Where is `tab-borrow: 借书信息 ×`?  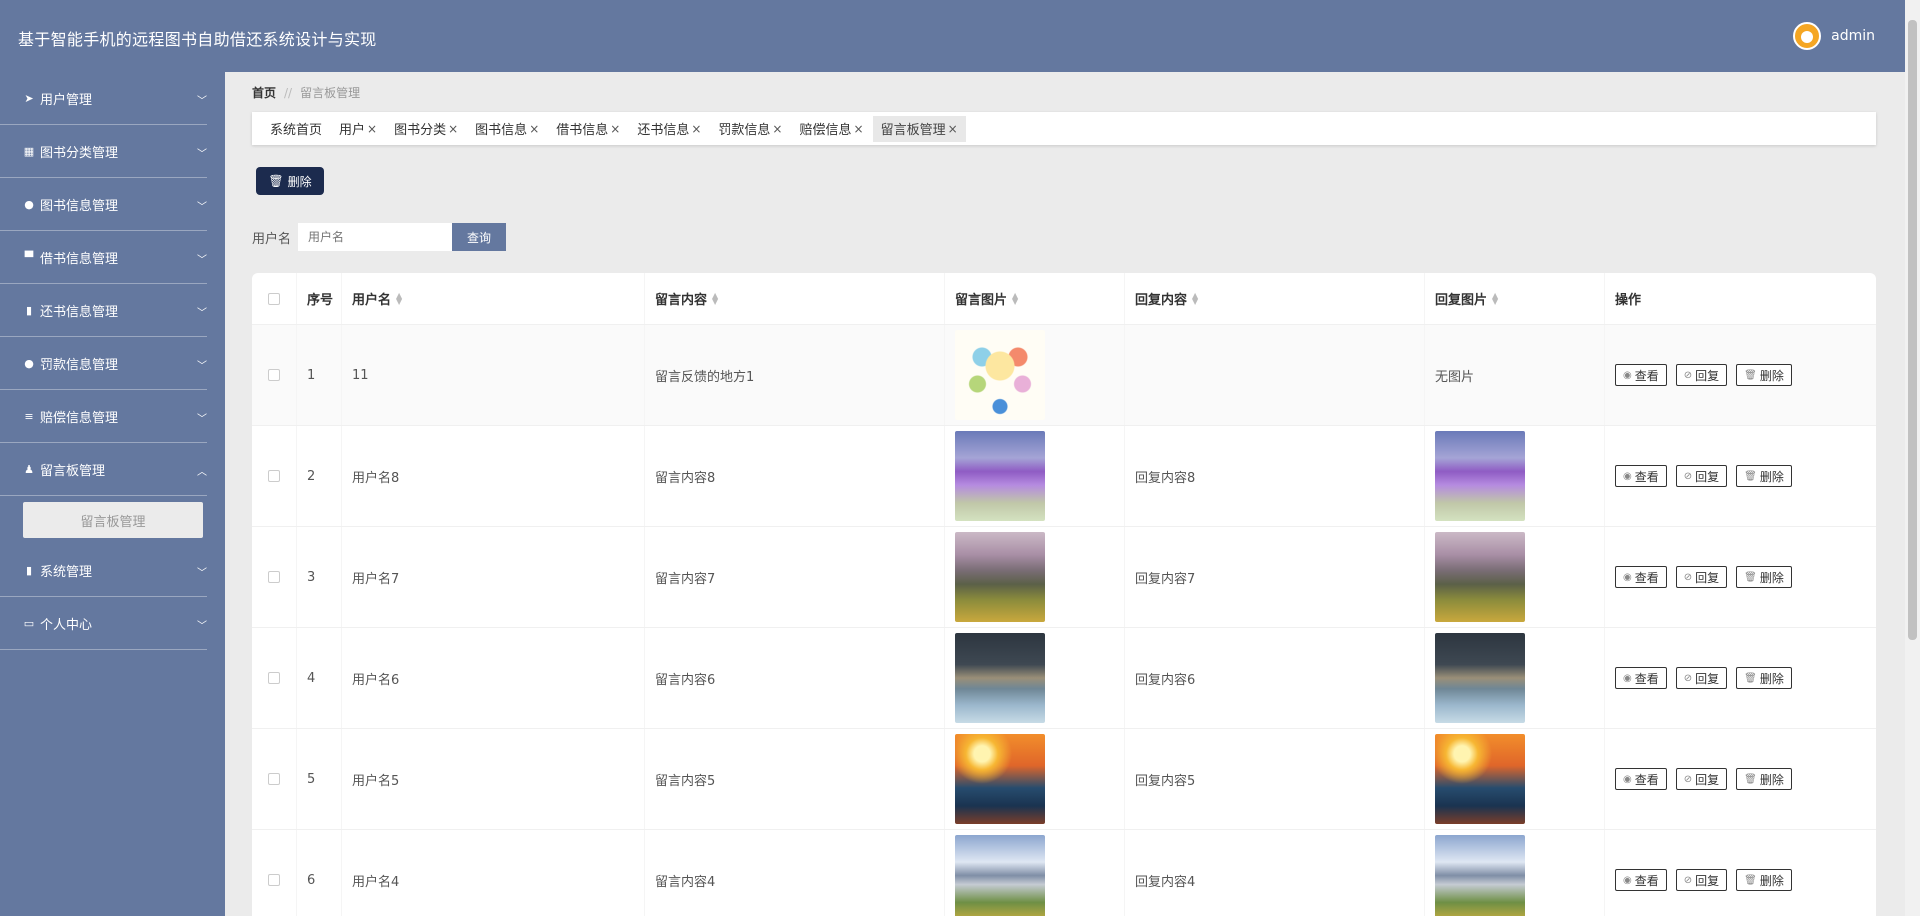
tab-borrow: 借书信息 × is located at coordinates (588, 129).